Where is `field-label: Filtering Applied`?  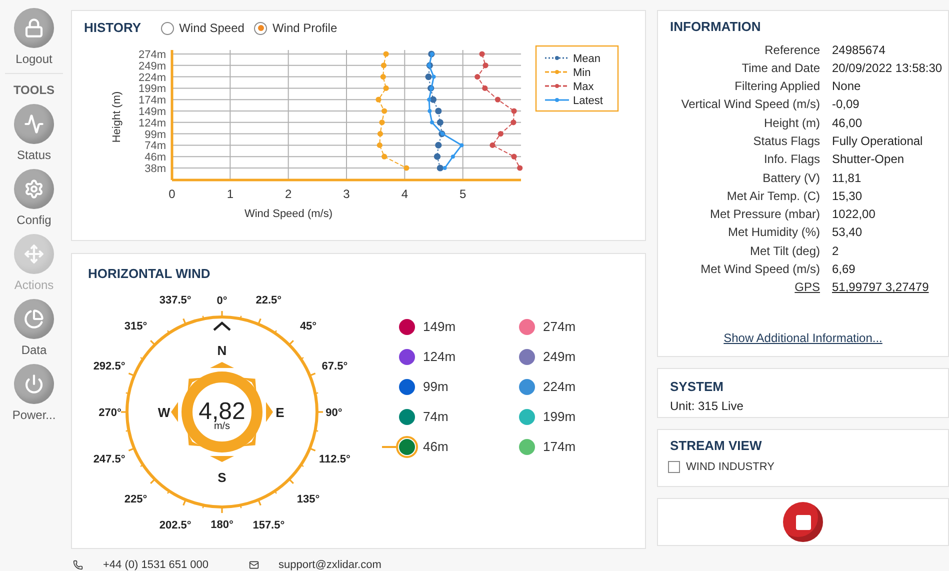
field-label: Filtering Applied is located at coordinates (777, 86).